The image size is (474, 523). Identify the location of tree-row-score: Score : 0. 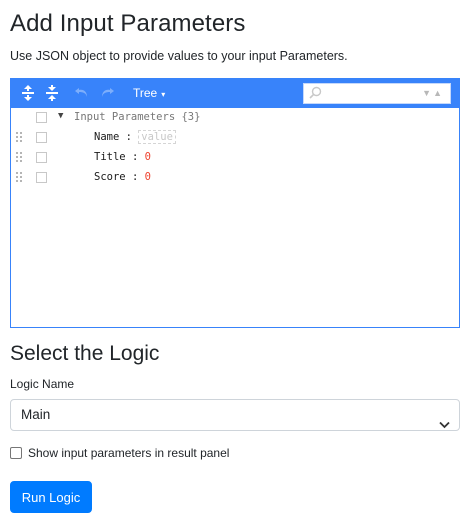
(235, 178).